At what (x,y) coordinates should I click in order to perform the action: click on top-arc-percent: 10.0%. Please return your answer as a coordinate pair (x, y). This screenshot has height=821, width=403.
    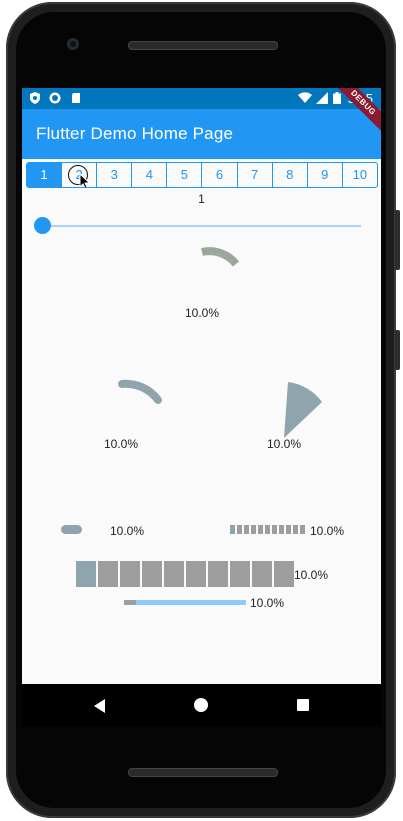
    Looking at the image, I should click on (202, 313).